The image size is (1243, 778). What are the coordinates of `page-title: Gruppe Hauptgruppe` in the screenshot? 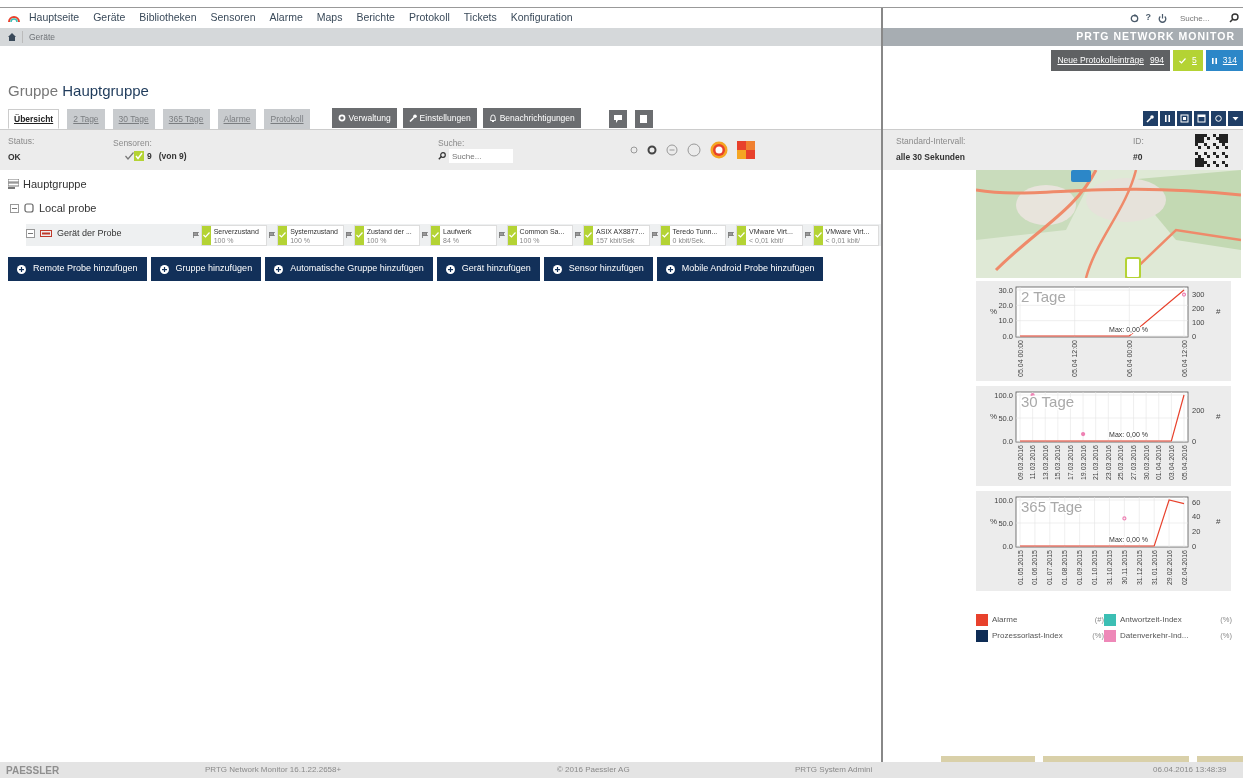 It's located at (78, 90).